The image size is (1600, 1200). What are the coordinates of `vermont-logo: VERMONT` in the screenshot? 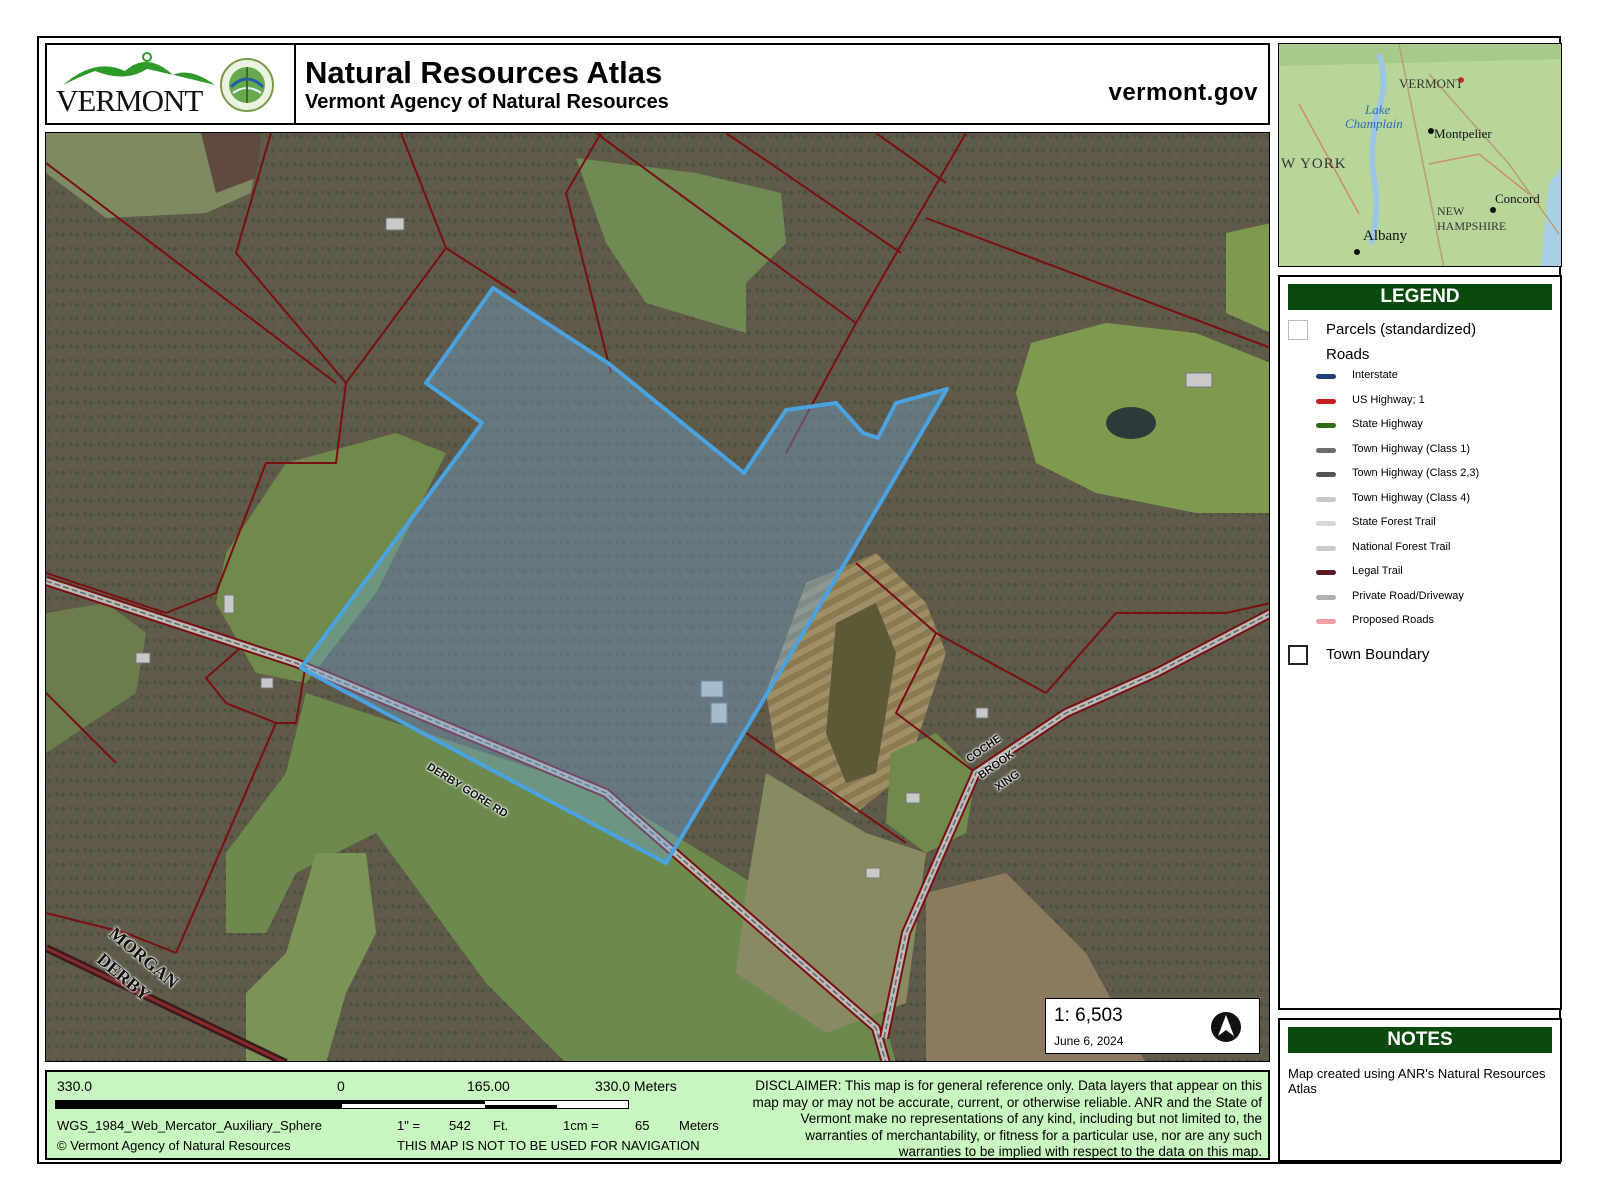 It's located at (171, 84).